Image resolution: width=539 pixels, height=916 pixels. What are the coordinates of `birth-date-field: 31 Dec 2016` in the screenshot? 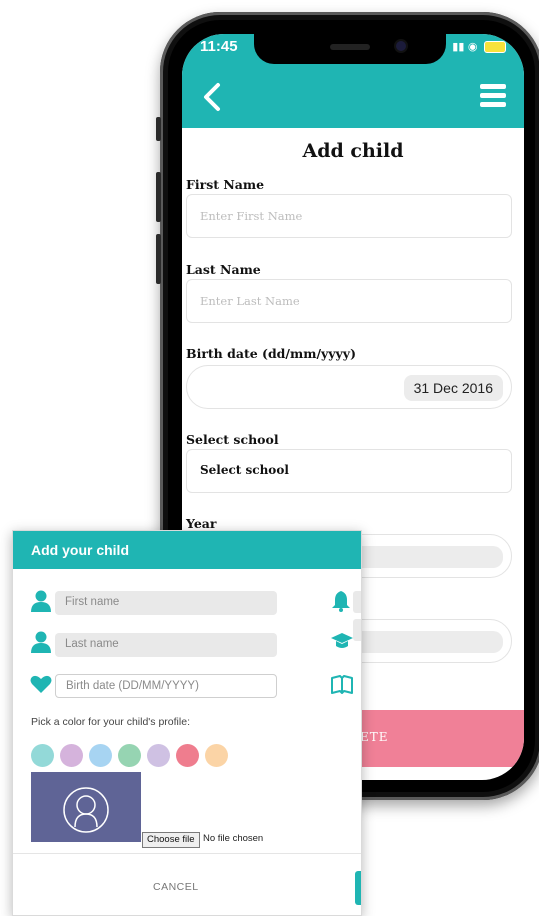 It's located at (349, 387).